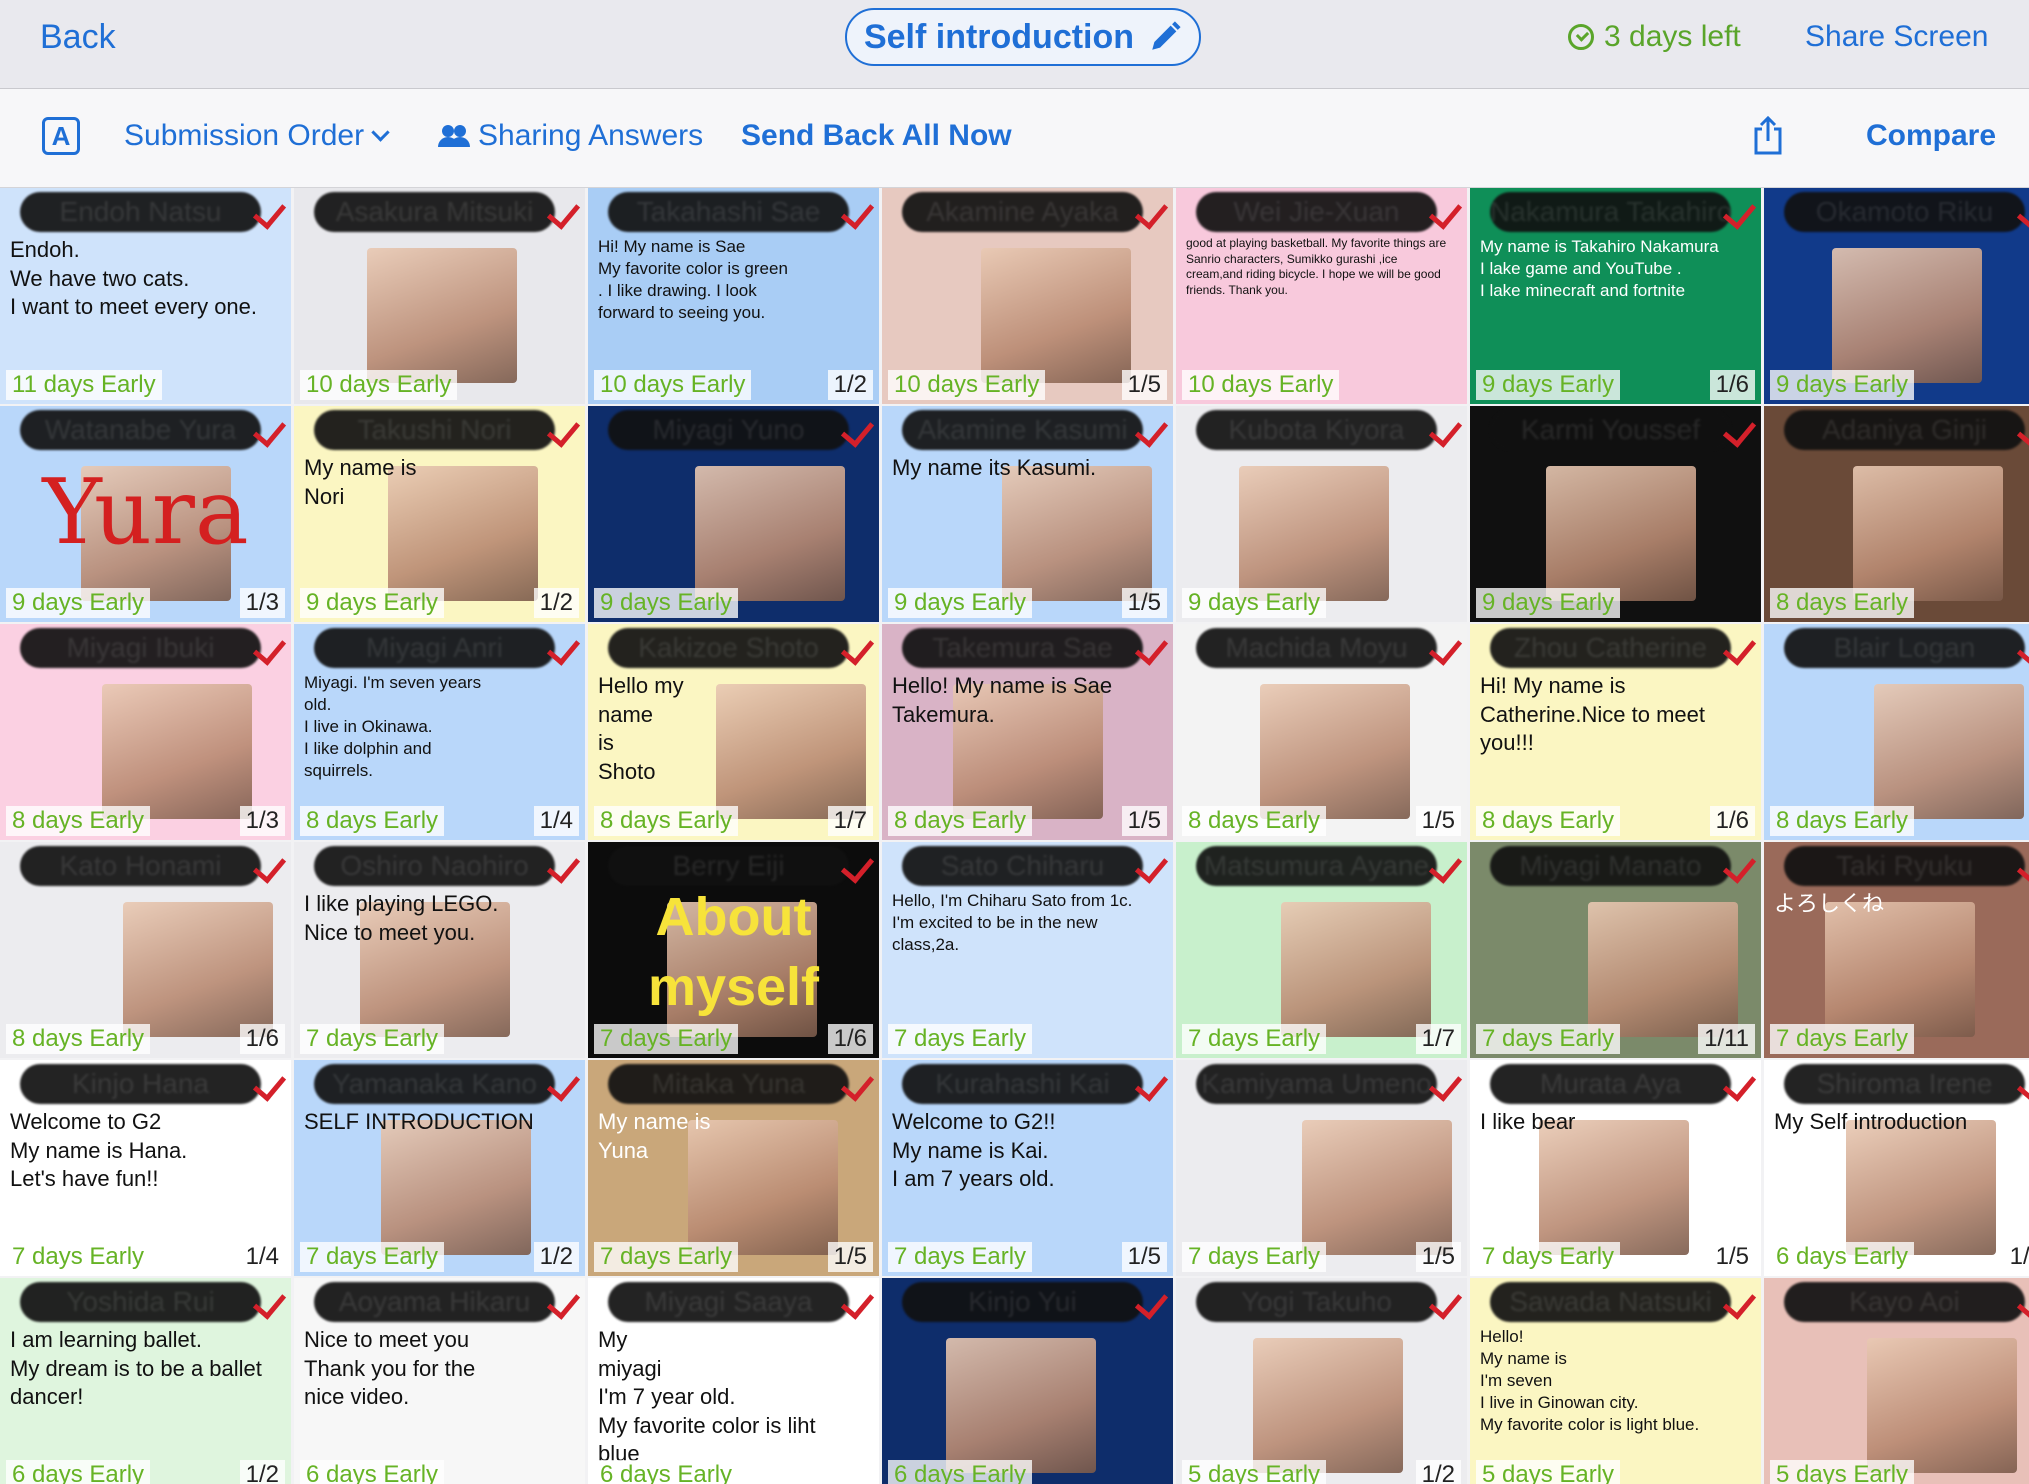 This screenshot has height=1484, width=2029. Describe the element at coordinates (61, 136) in the screenshot. I see `text-view-toggle-icon: A` at that location.